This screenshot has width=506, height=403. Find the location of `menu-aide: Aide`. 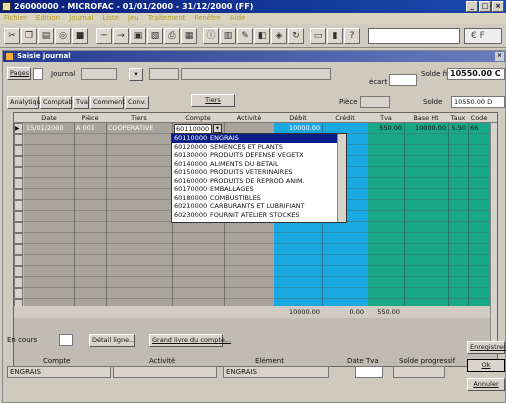

menu-aide: Aide is located at coordinates (237, 18).